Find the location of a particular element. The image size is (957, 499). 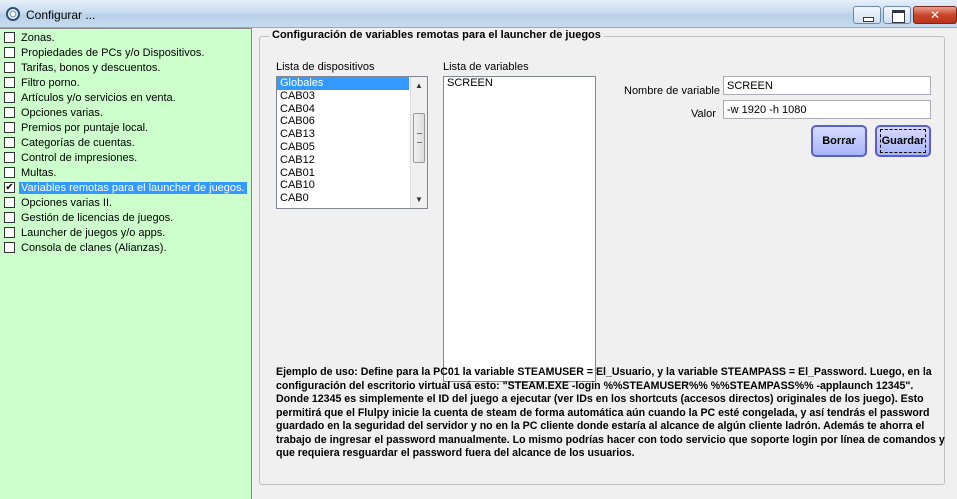

value-input is located at coordinates (827, 109).